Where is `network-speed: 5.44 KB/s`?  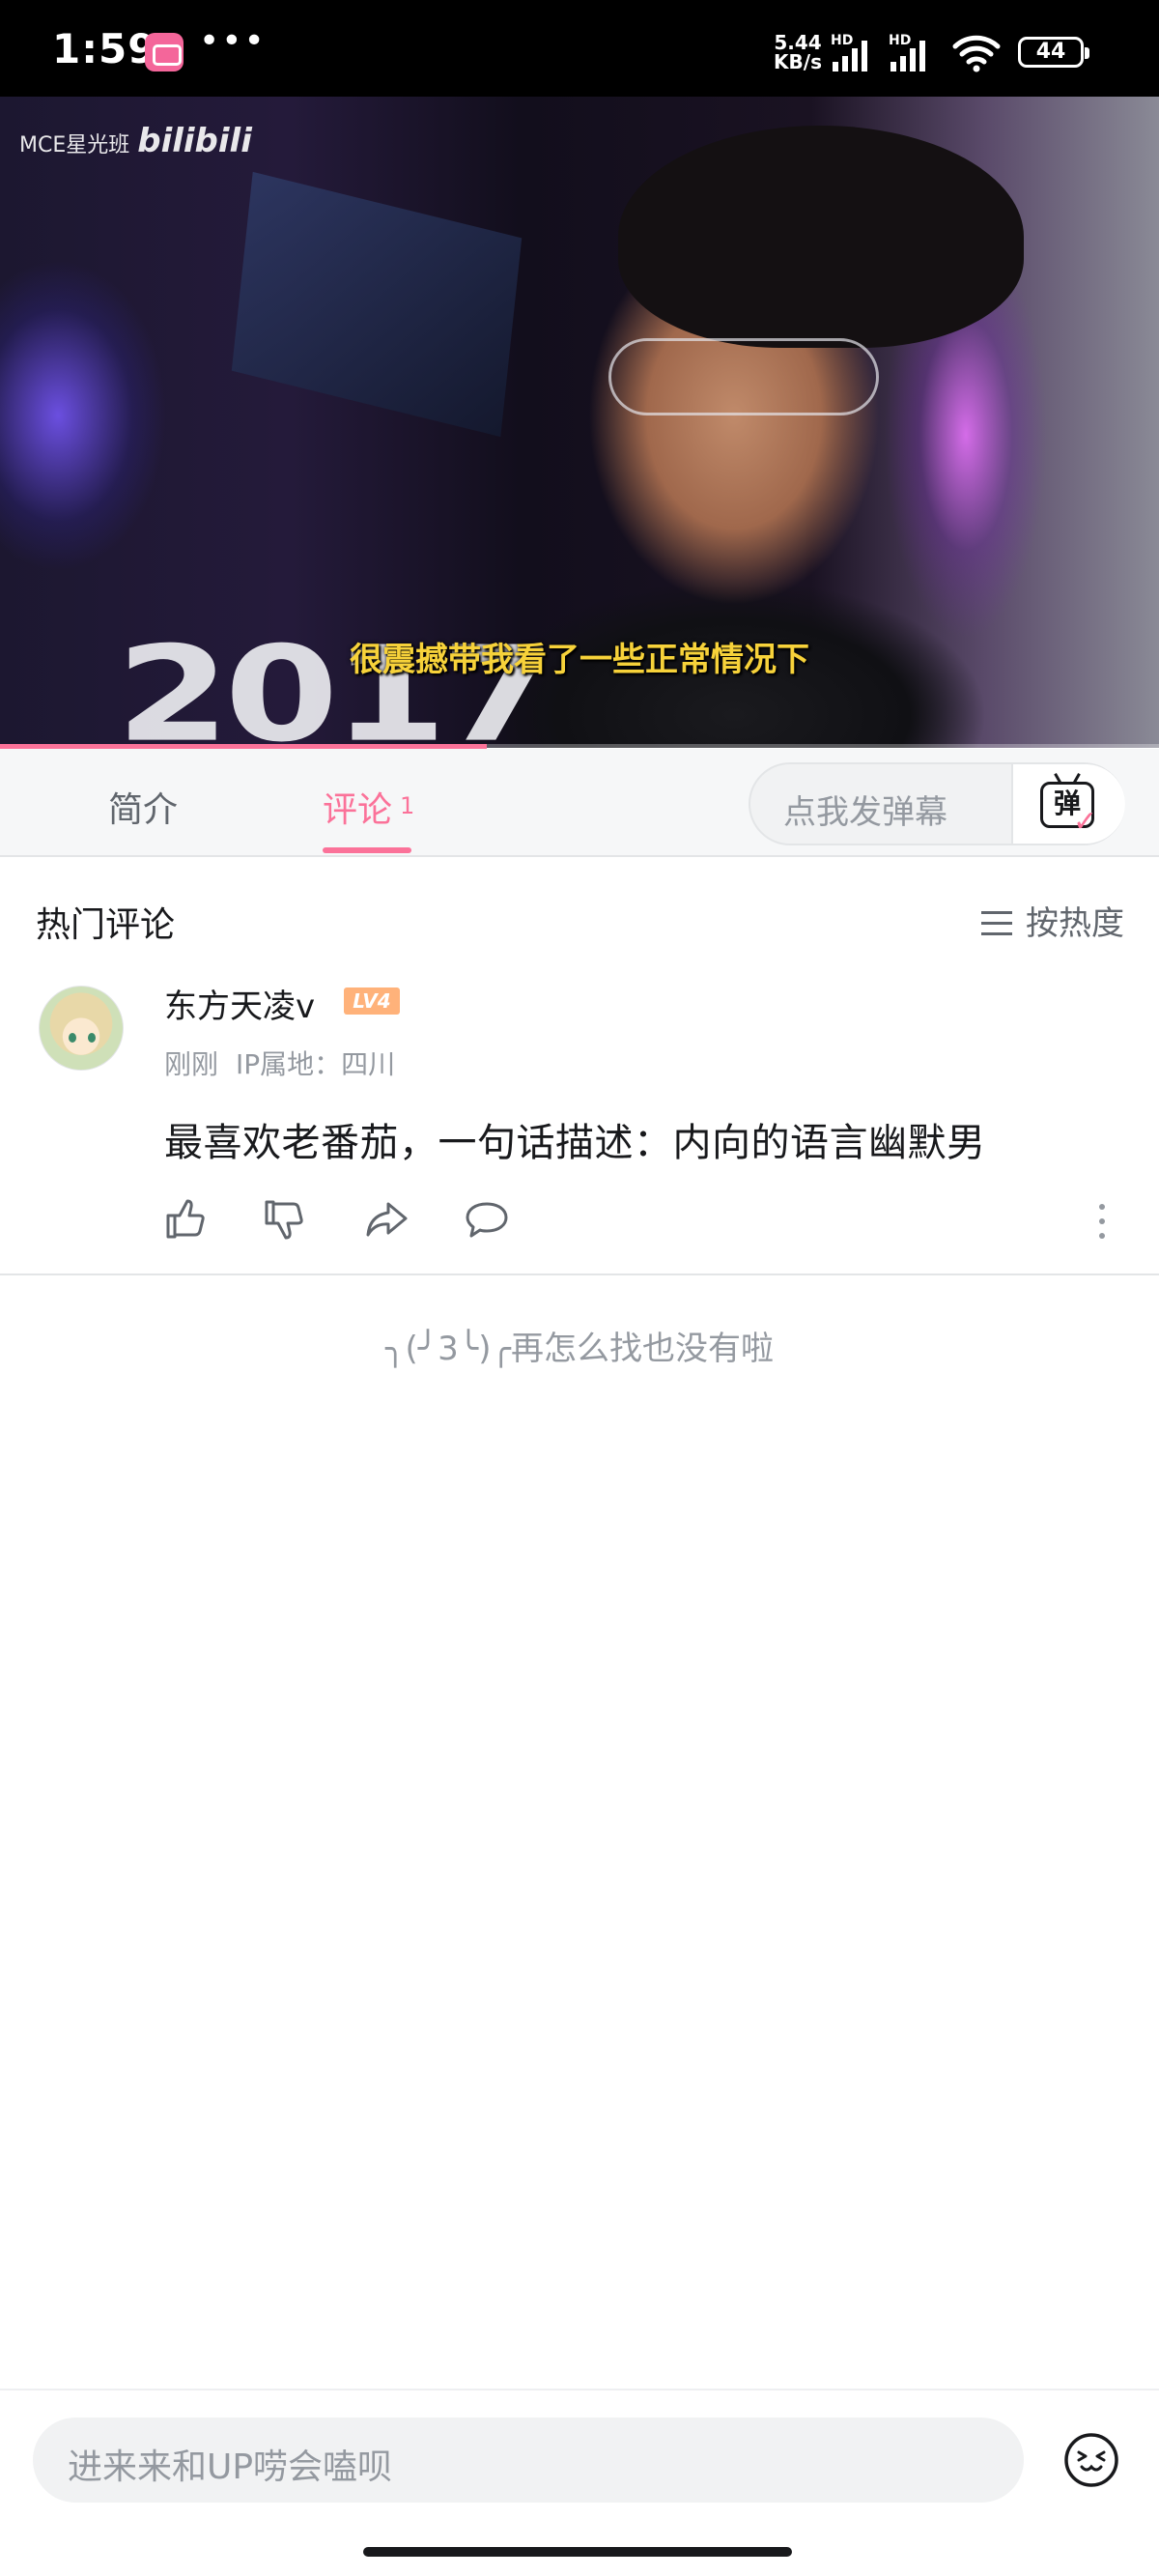 network-speed: 5.44 KB/s is located at coordinates (798, 53).